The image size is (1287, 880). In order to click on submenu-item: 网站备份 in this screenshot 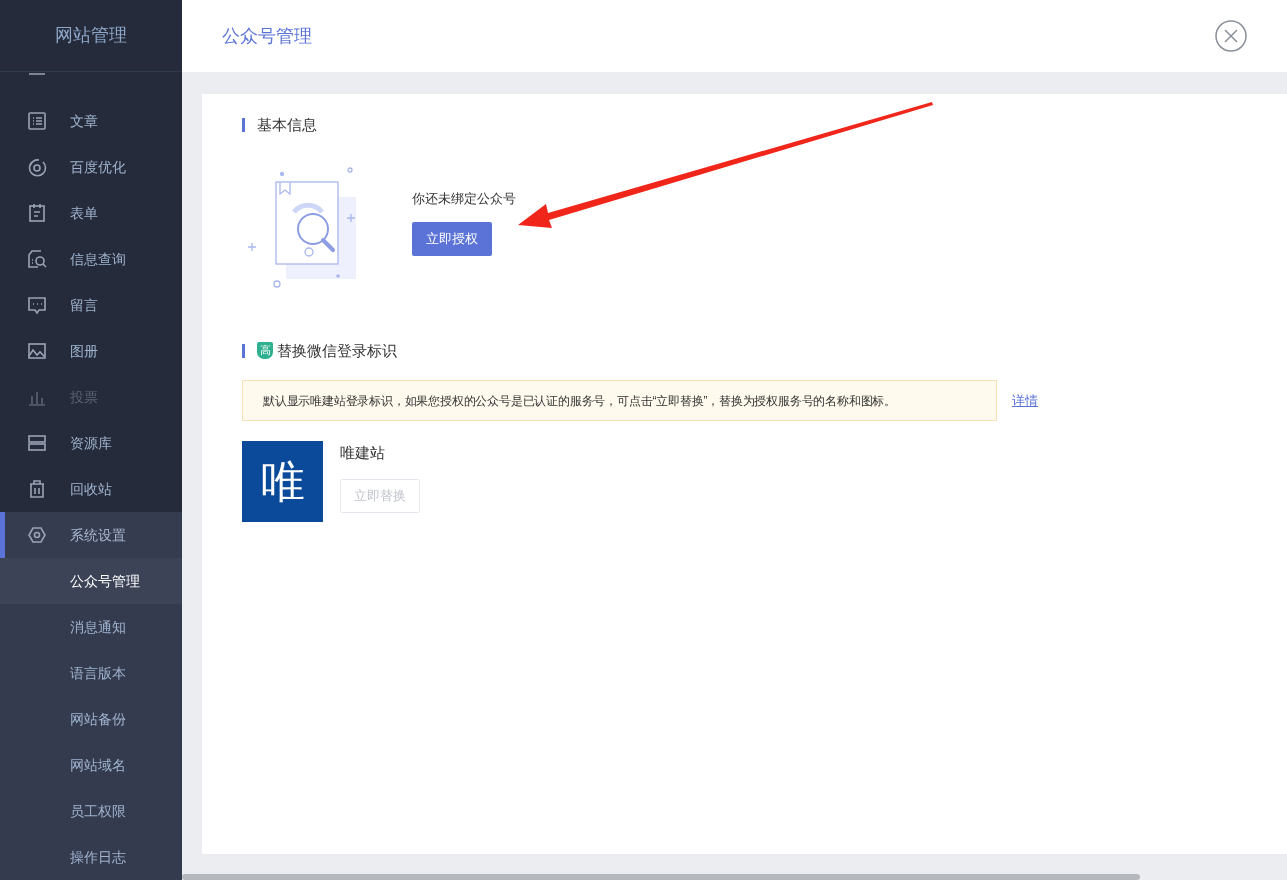, I will do `click(91, 719)`.